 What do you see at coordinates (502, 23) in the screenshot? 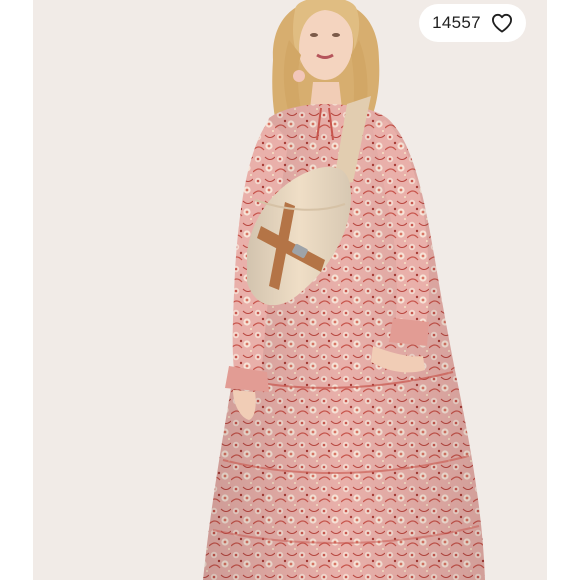
I see `heart-outline-icon` at bounding box center [502, 23].